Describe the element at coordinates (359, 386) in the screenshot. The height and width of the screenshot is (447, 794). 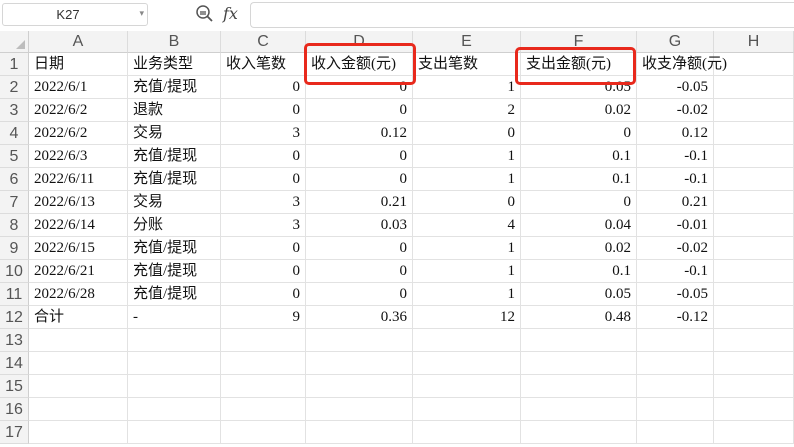
I see `cell-d15` at that location.